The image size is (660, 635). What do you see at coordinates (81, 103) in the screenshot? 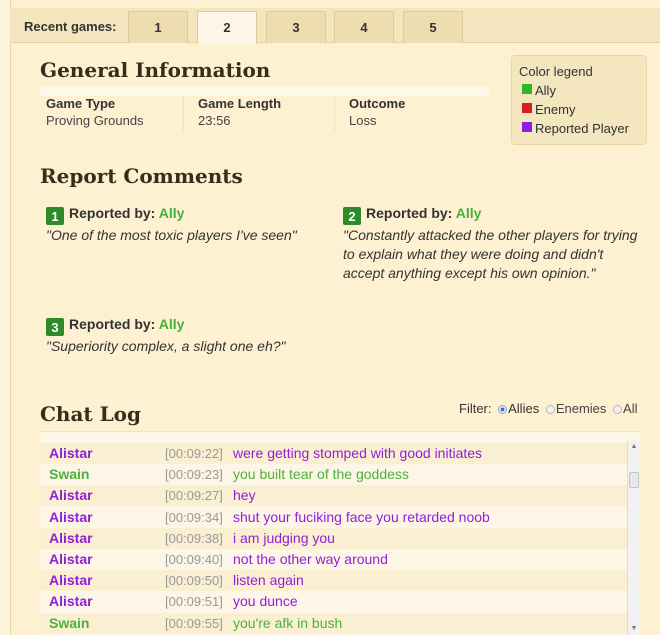
I see `game-type-label: Game Type` at bounding box center [81, 103].